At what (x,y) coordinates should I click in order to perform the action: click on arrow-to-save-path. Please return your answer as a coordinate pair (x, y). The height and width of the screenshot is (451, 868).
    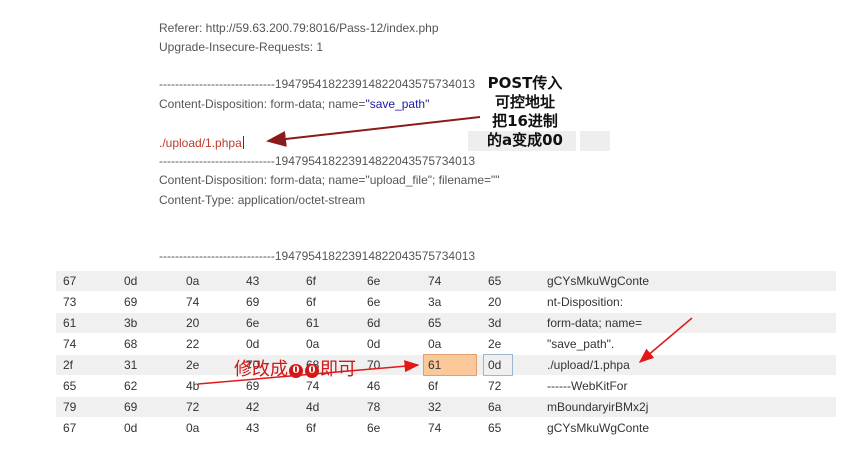
    Looking at the image, I should click on (373, 131).